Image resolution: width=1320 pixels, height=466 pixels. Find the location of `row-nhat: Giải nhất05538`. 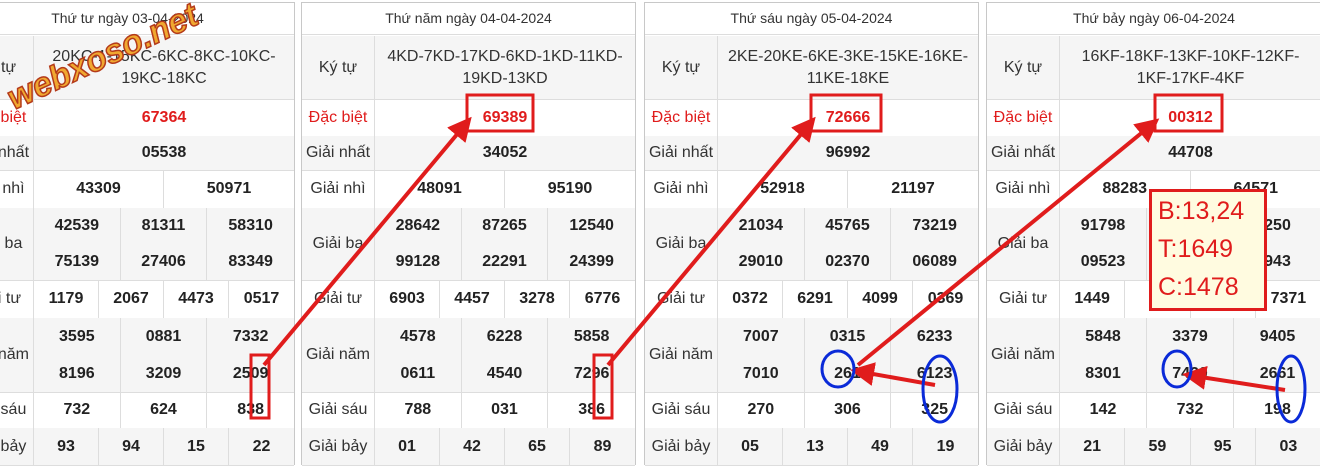

row-nhat: Giải nhất05538 is located at coordinates (147, 153).